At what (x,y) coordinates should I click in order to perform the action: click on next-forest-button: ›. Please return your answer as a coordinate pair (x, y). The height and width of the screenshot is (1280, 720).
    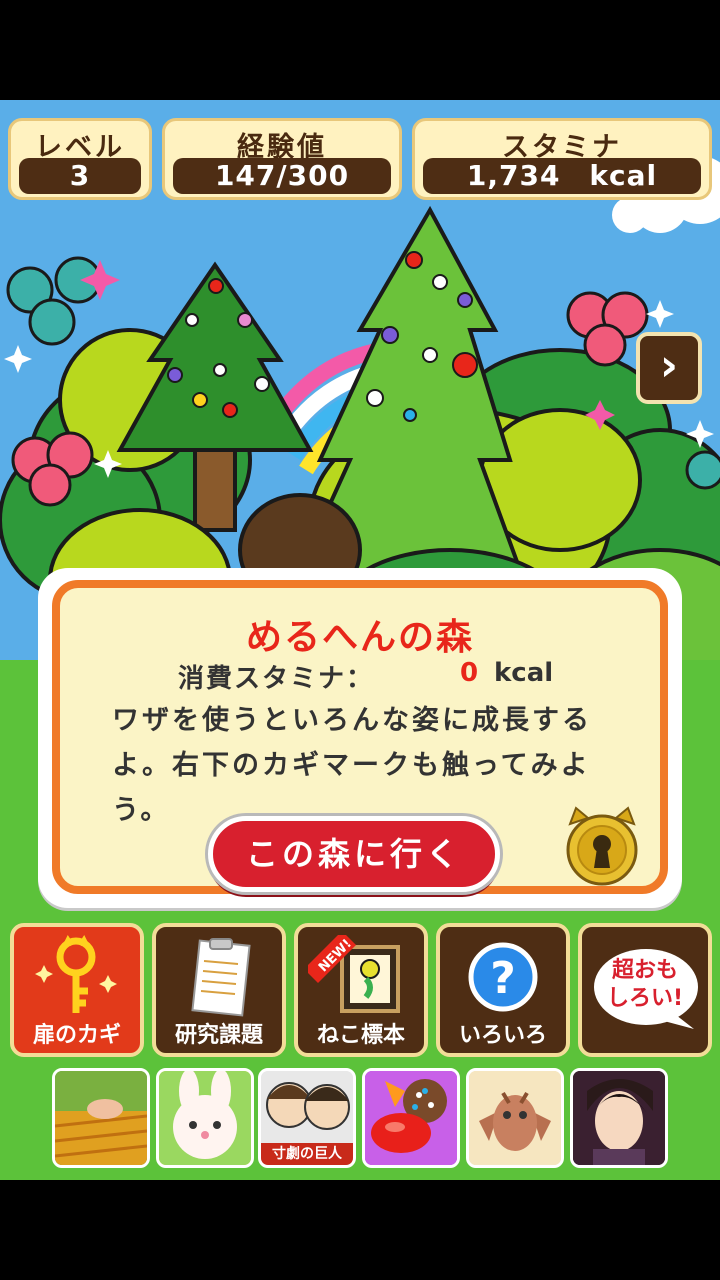
    Looking at the image, I should click on (669, 368).